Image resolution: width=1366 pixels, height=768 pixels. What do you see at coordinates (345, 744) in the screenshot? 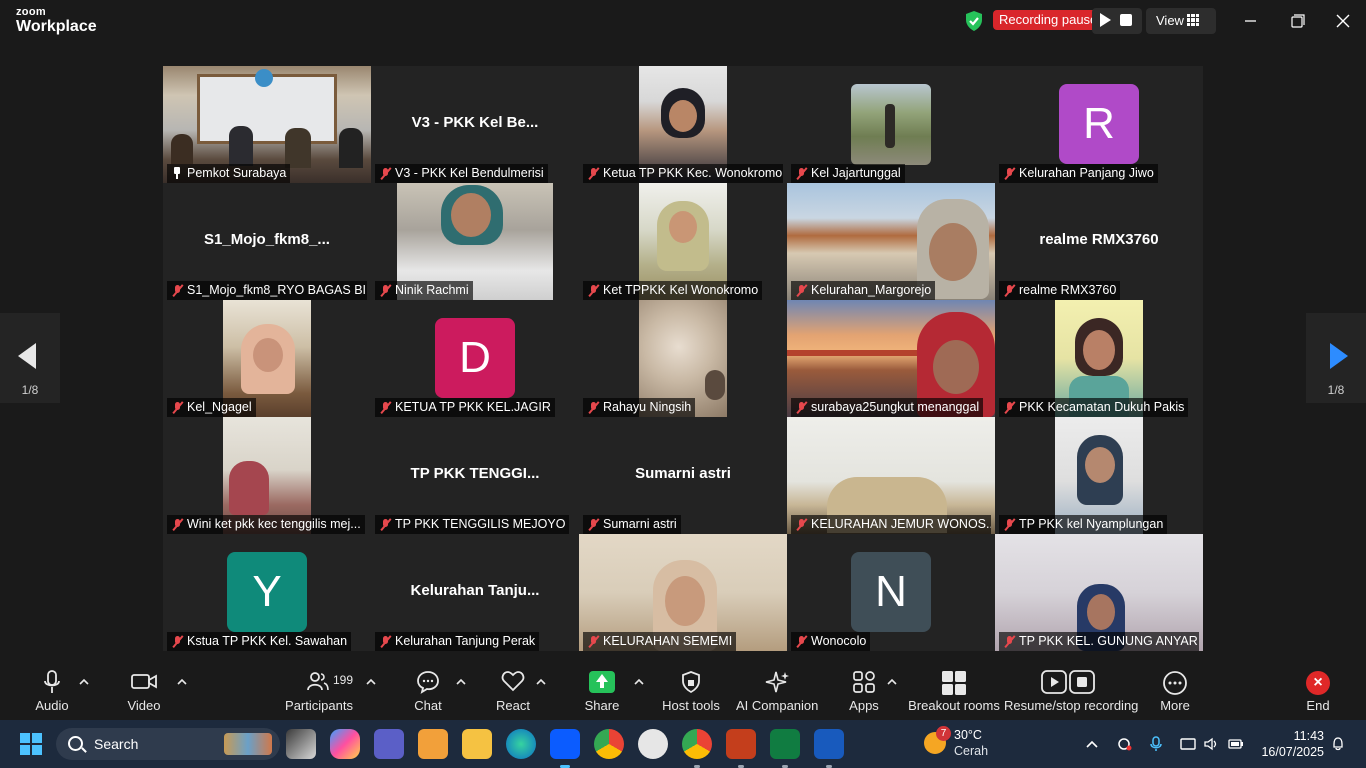
I see `copilot-icon` at bounding box center [345, 744].